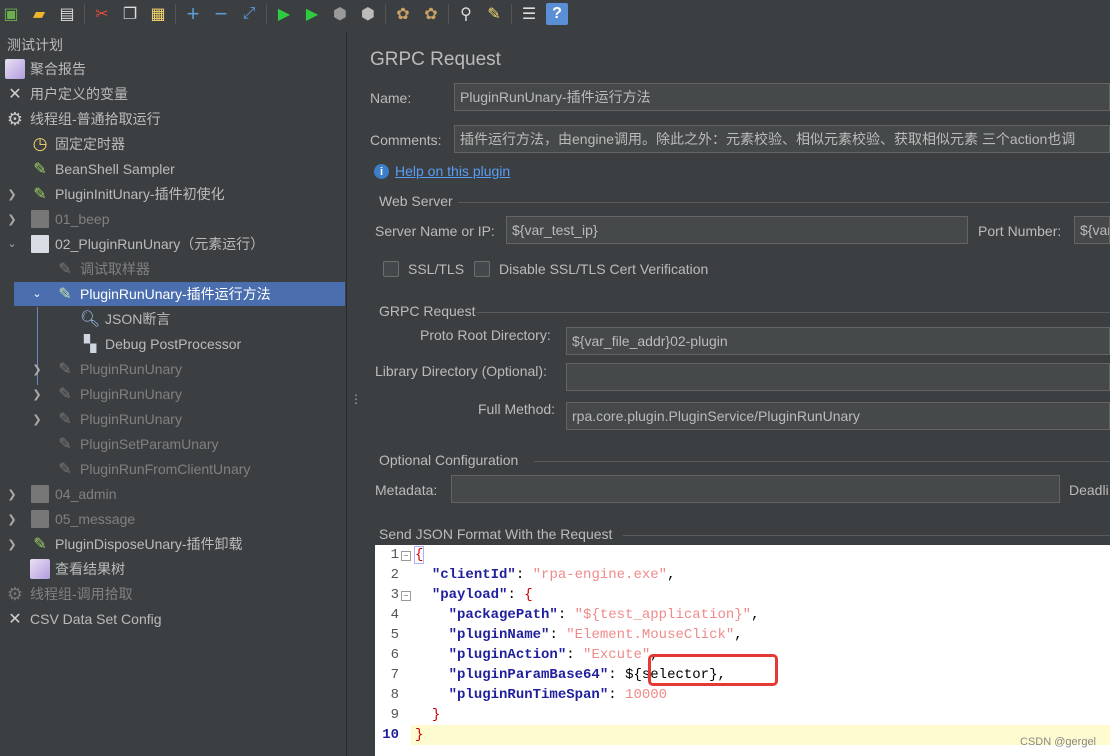 The image size is (1110, 756). I want to click on code-line: {, so click(419, 555).